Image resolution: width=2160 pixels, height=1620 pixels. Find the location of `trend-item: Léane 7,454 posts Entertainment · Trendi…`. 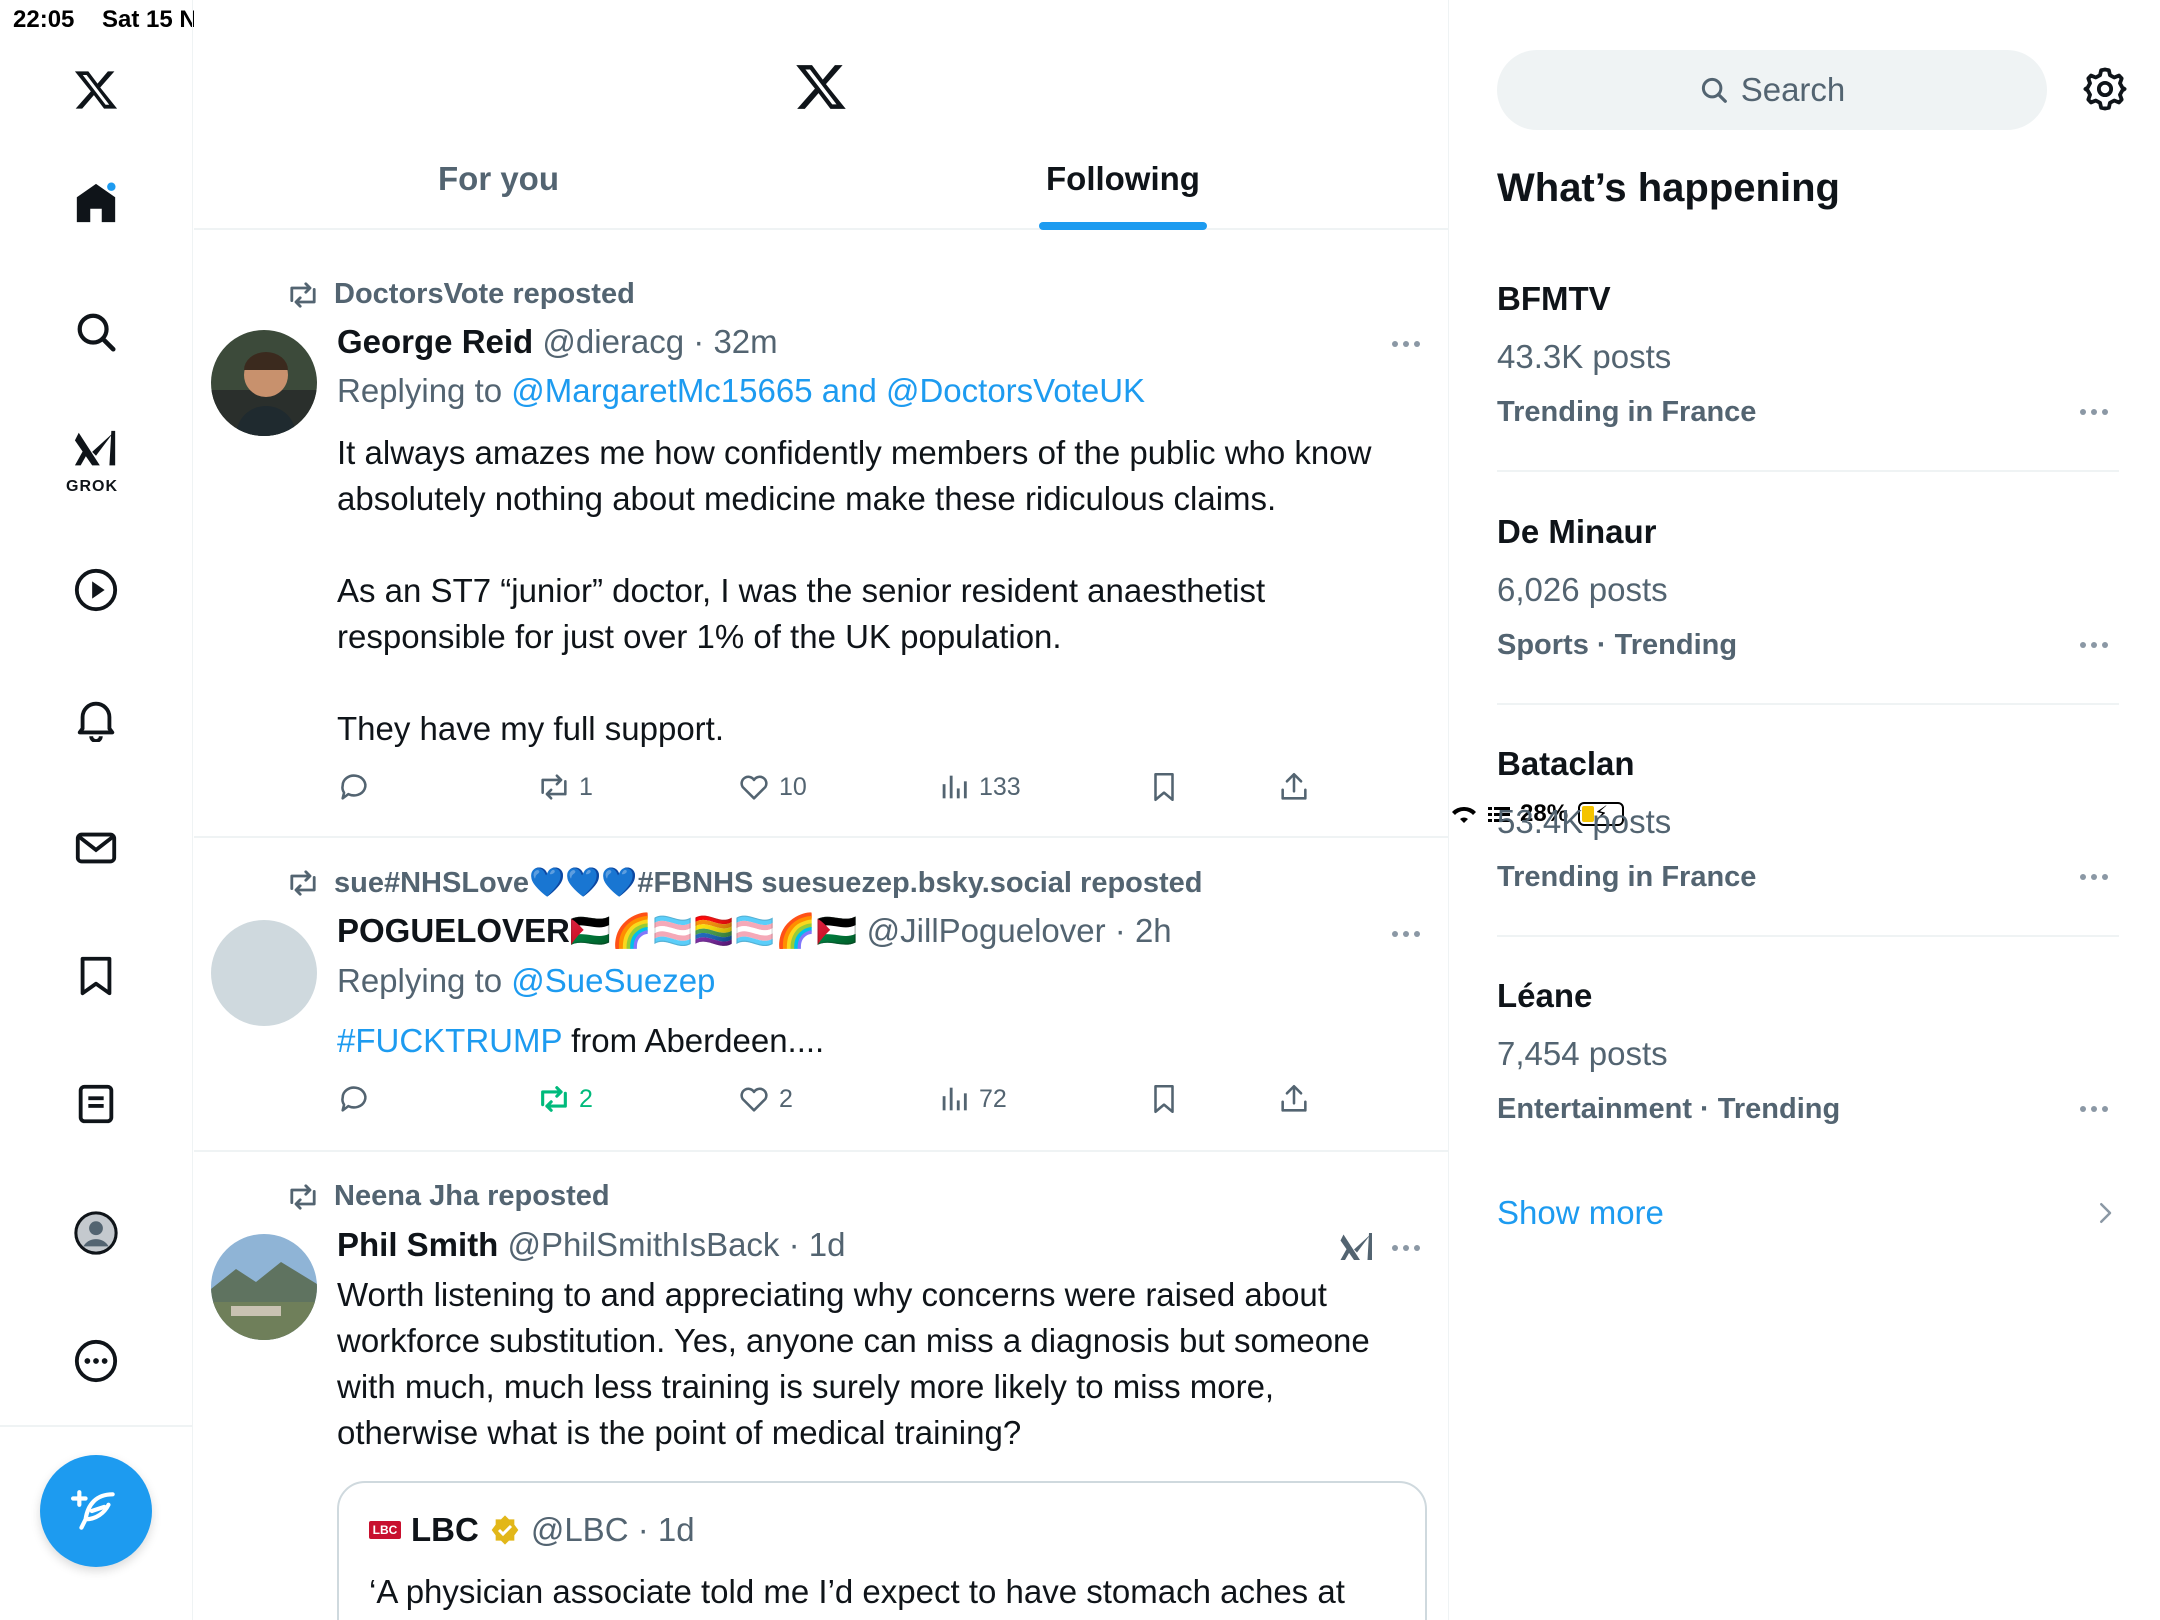

trend-item: Léane 7,454 posts Entertainment · Trendi… is located at coordinates (1808, 1057).